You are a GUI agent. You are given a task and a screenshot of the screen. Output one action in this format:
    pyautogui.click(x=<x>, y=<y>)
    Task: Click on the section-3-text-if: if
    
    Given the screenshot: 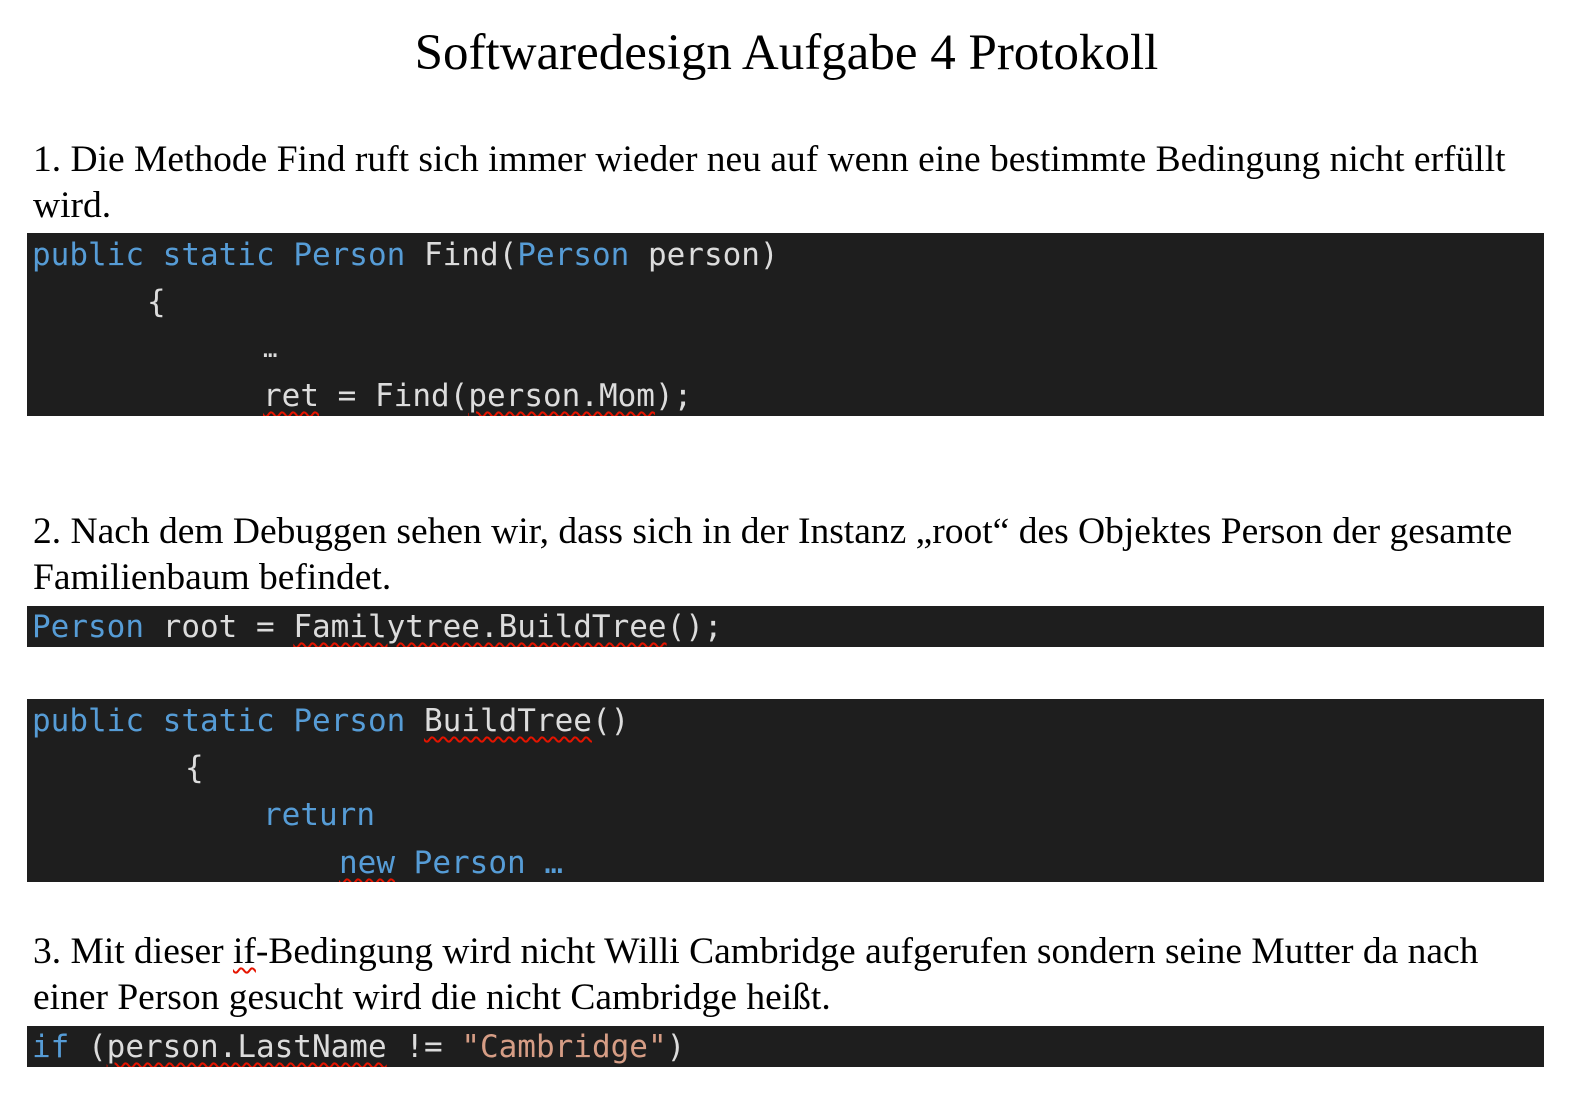 What is the action you would take?
    pyautogui.click(x=244, y=951)
    